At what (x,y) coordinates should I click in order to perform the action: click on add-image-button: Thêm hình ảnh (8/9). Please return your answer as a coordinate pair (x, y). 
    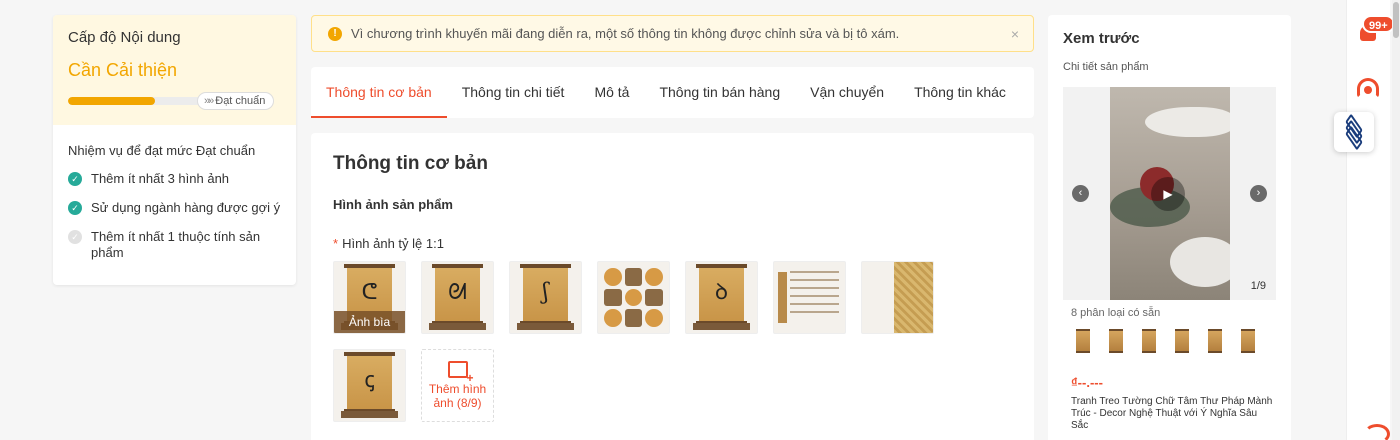
    Looking at the image, I should click on (457, 385).